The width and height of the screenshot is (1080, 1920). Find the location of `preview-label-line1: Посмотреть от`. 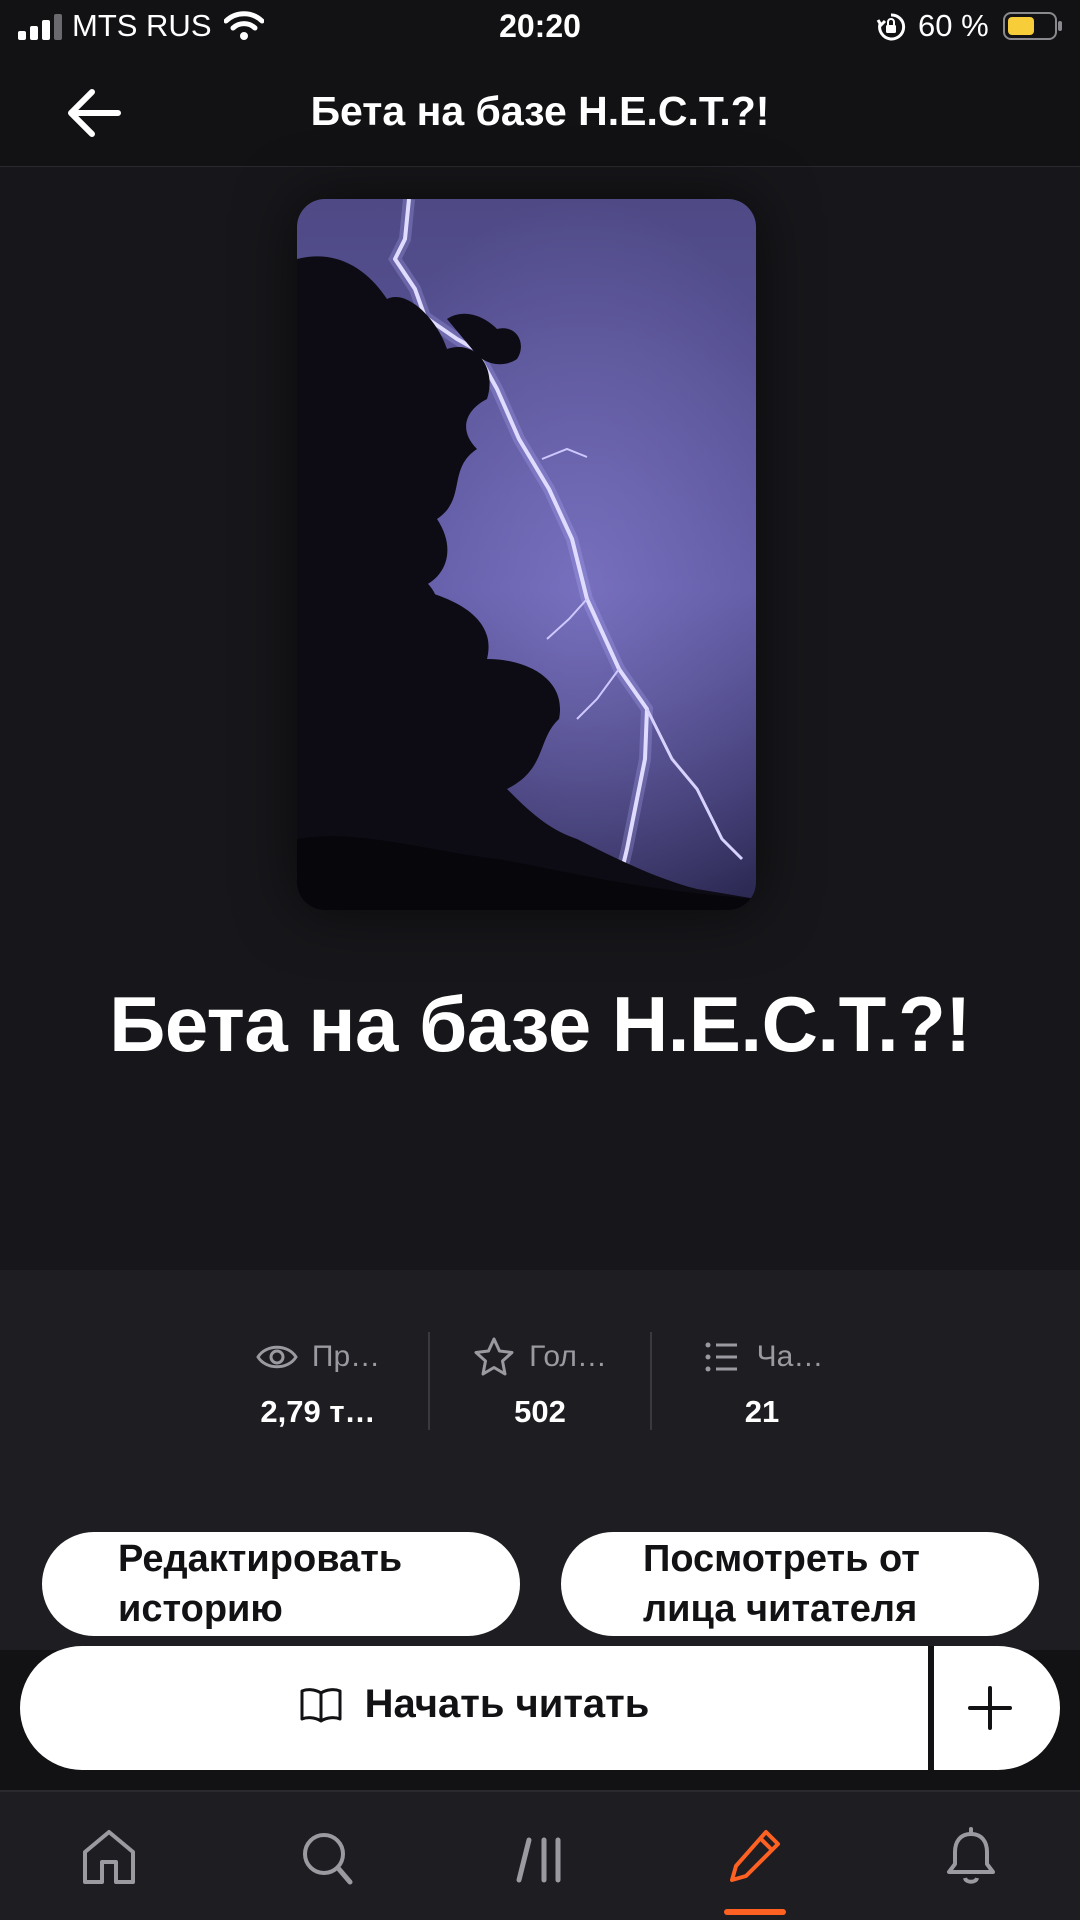

preview-label-line1: Посмотреть от is located at coordinates (781, 1559).